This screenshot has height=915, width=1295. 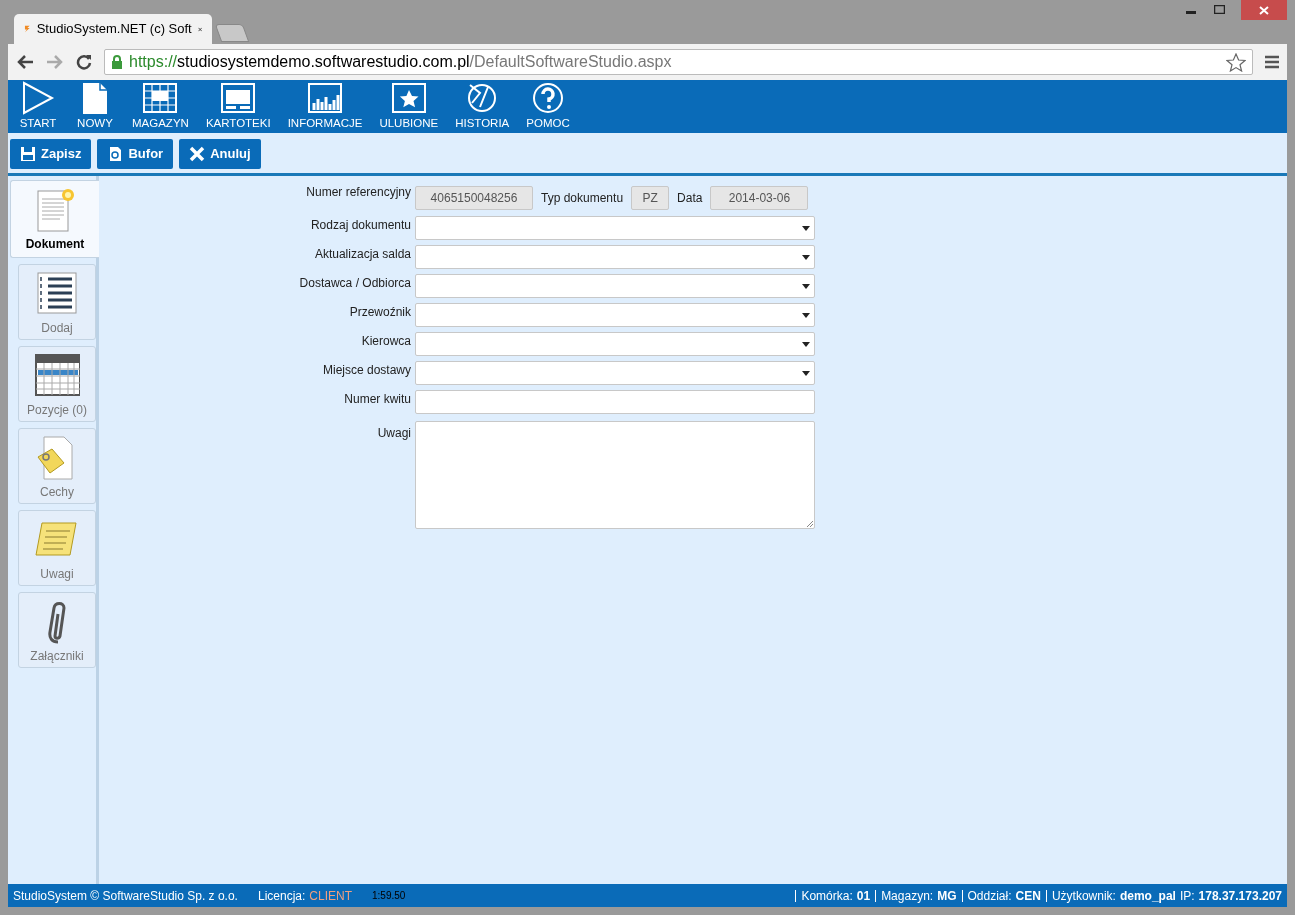 I want to click on maximize-icon, so click(x=1219, y=9).